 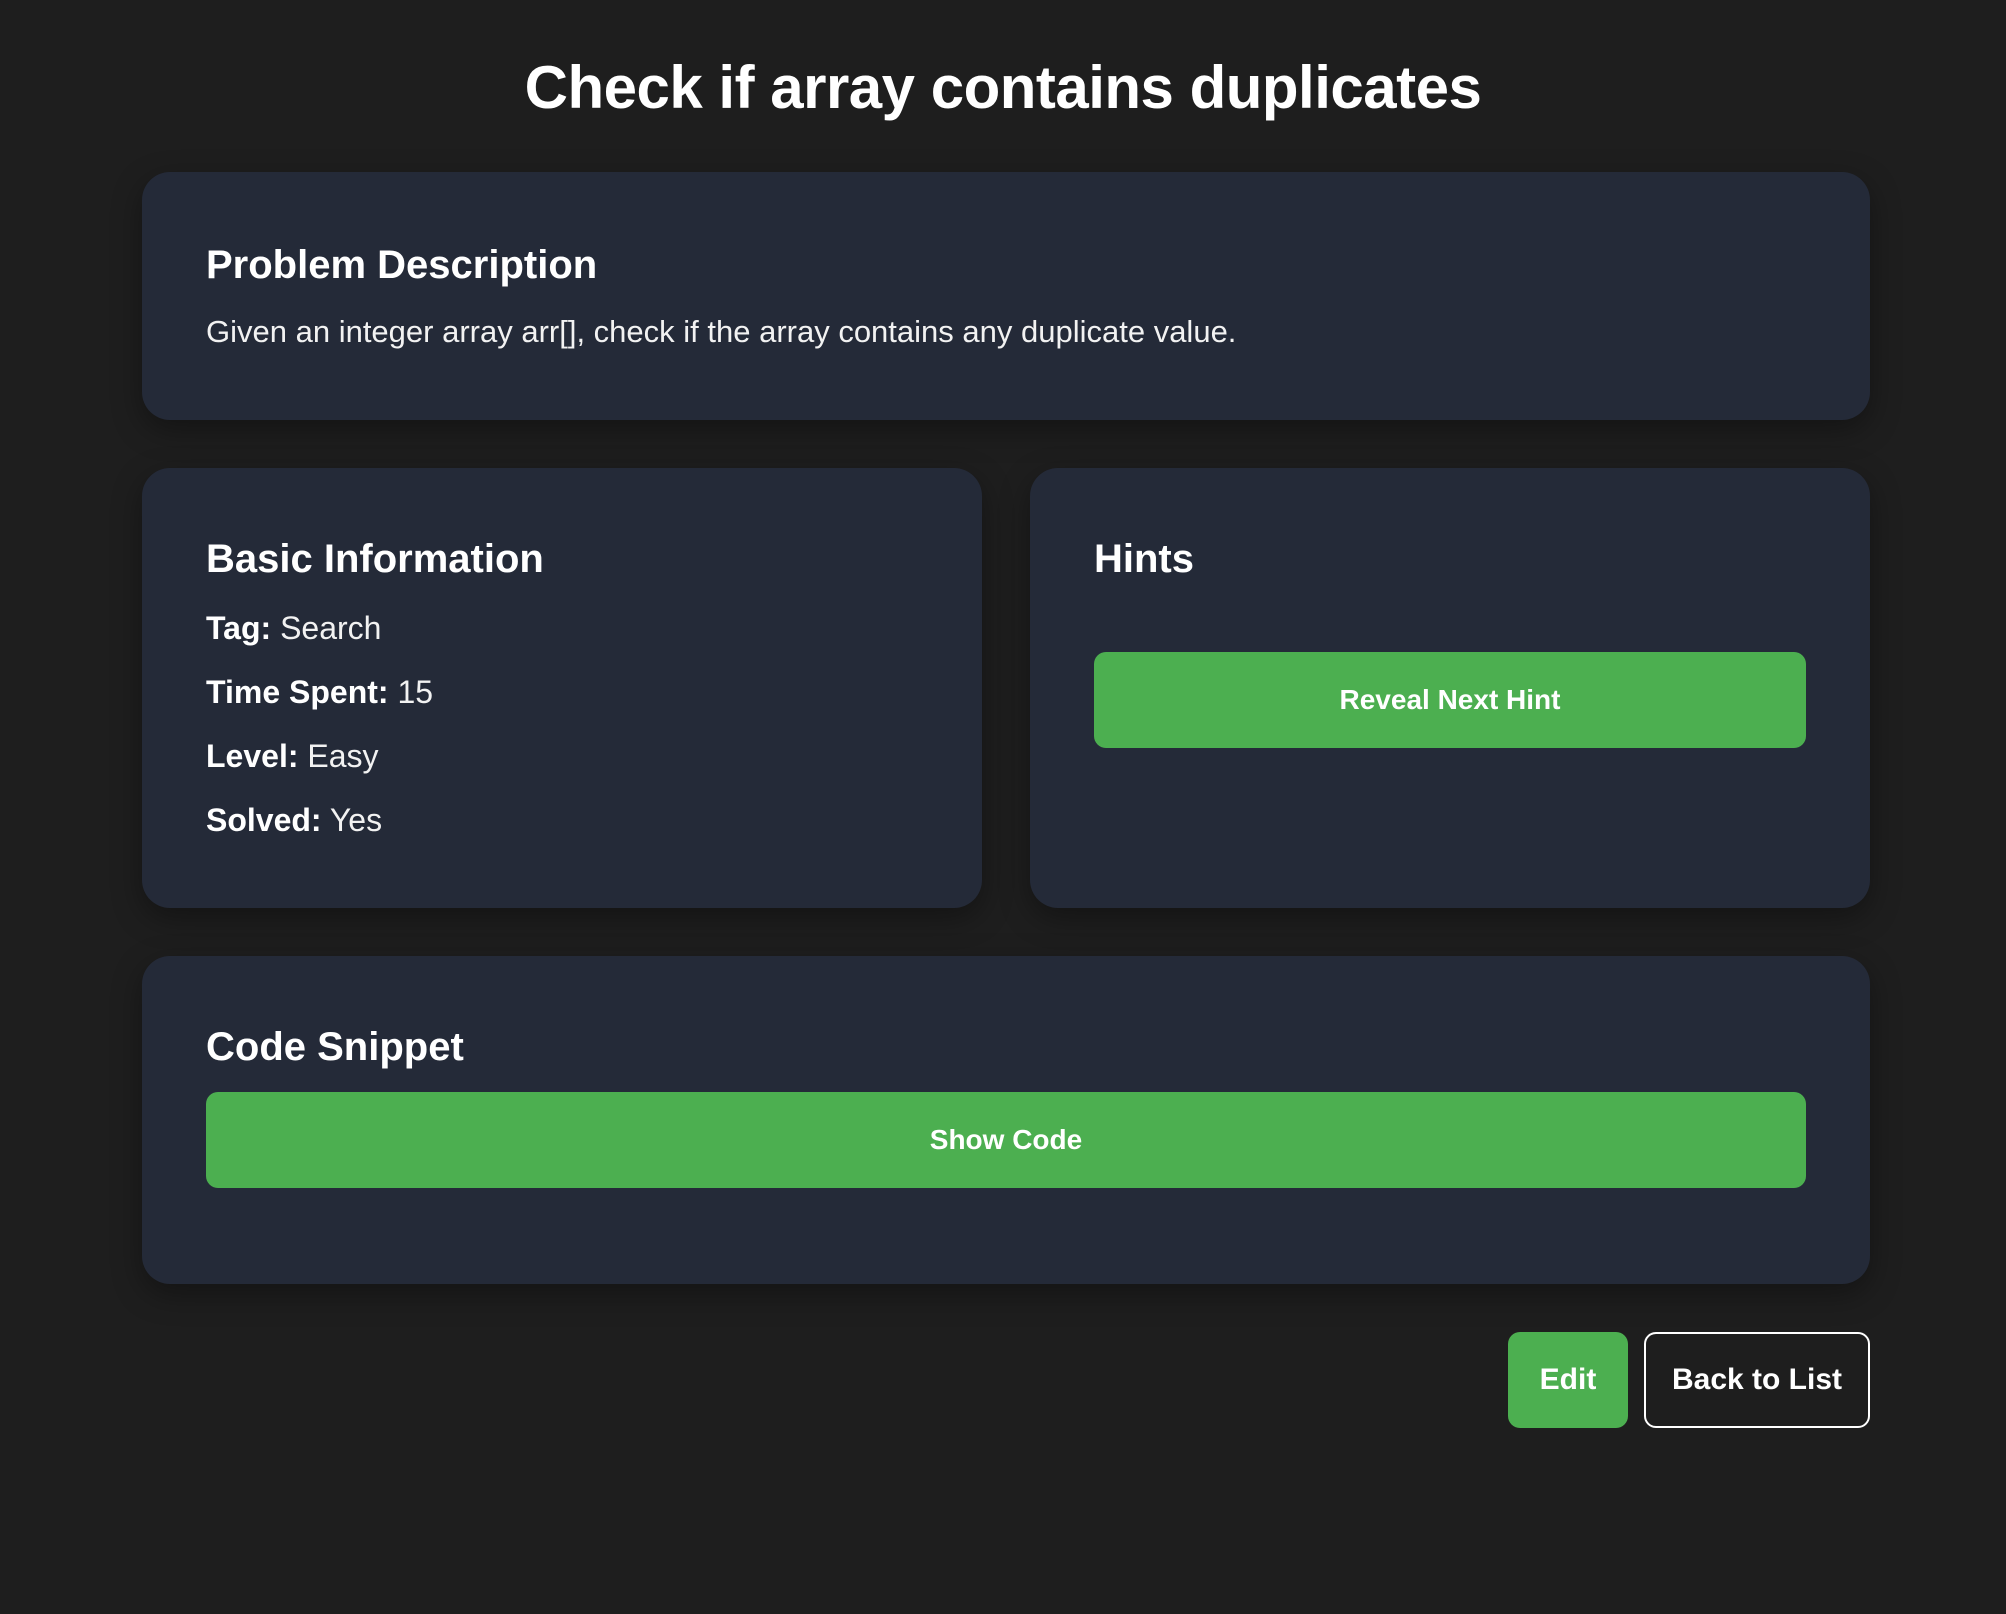 What do you see at coordinates (415, 692) in the screenshot?
I see `info-value-time-spent: 15` at bounding box center [415, 692].